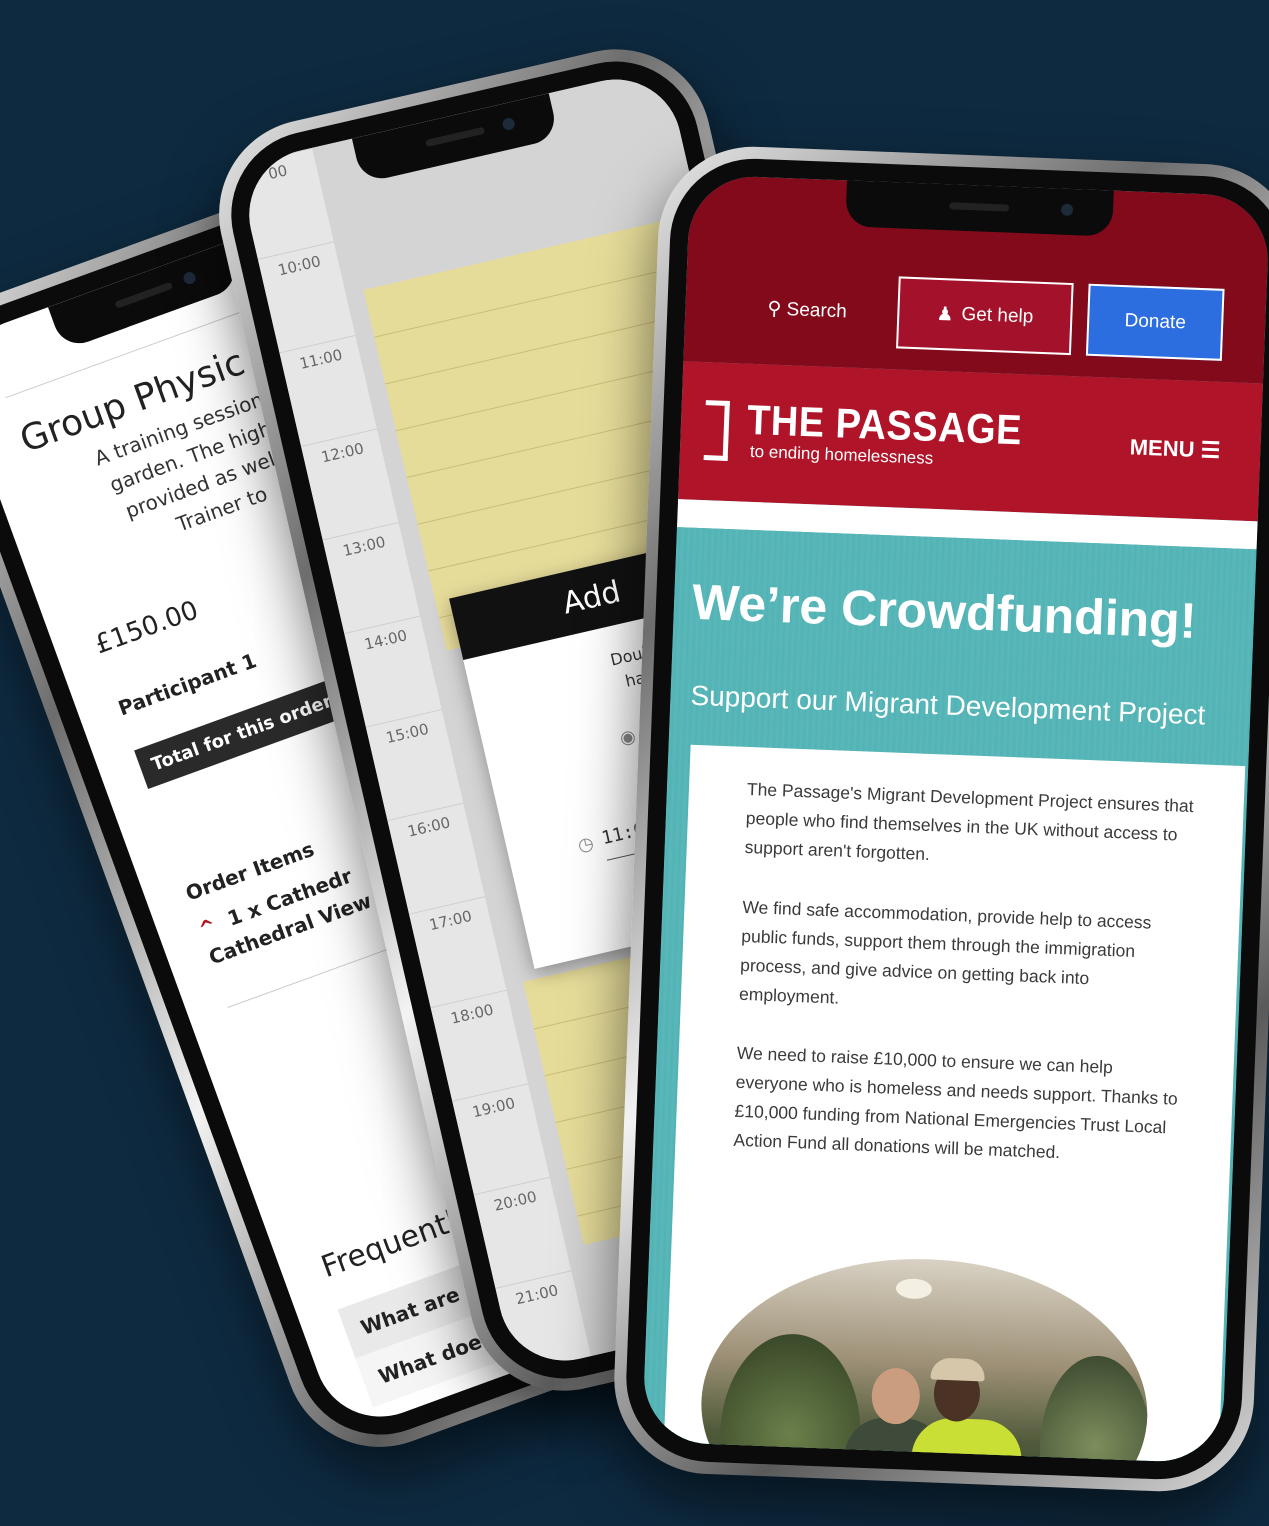  What do you see at coordinates (385, 636) in the screenshot?
I see `time-label: 14:00` at bounding box center [385, 636].